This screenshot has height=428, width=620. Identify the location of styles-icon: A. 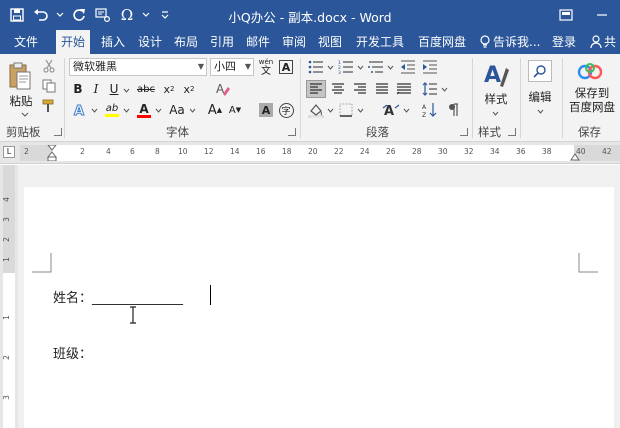
(496, 74).